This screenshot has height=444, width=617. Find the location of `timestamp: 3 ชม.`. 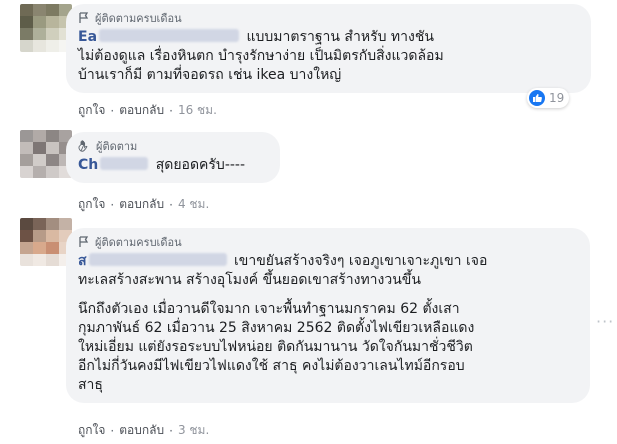

timestamp: 3 ชม. is located at coordinates (193, 430).